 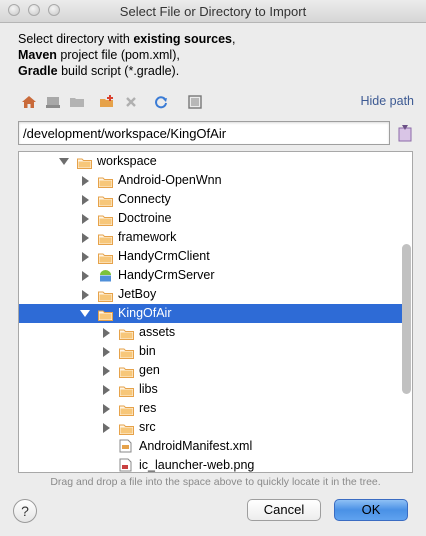 What do you see at coordinates (210, 370) in the screenshot?
I see `tree-row: gen` at bounding box center [210, 370].